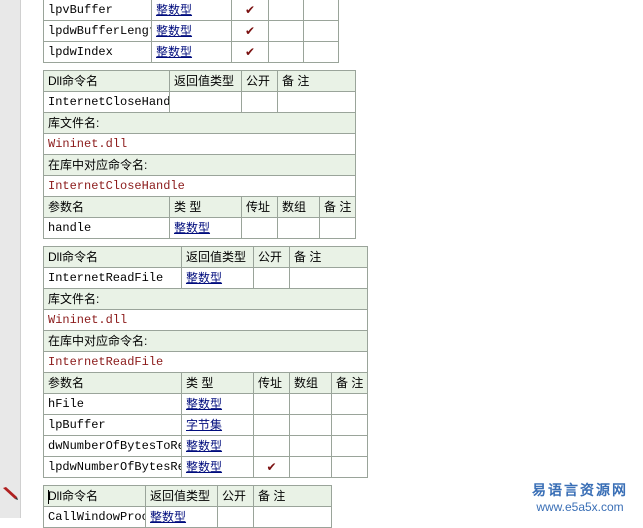 The height and width of the screenshot is (528, 643). Describe the element at coordinates (580, 507) in the screenshot. I see `watermark-url: www.e5a5x.com` at that location.